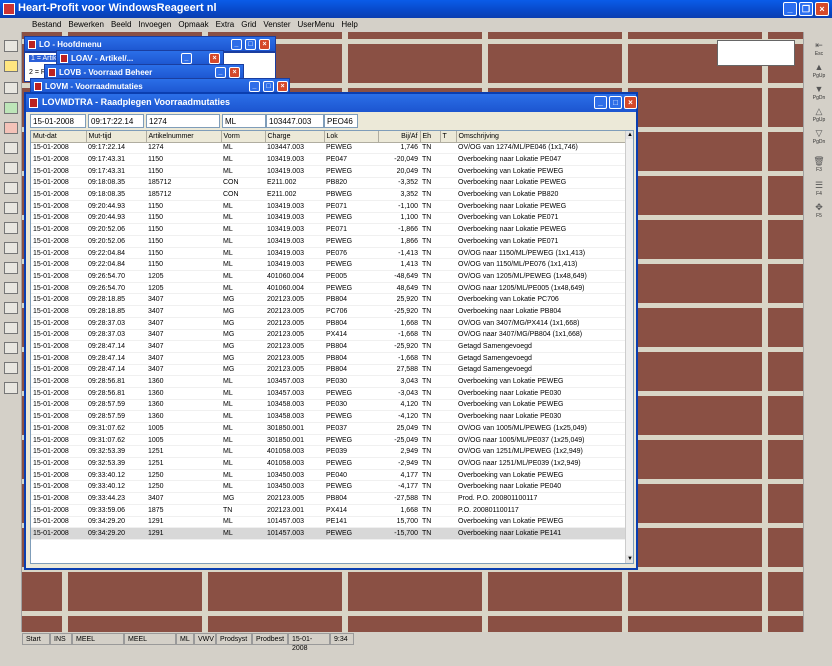 The width and height of the screenshot is (832, 666). Describe the element at coordinates (819, 72) in the screenshot. I see `page-up-icon: ▲ PgUp` at that location.